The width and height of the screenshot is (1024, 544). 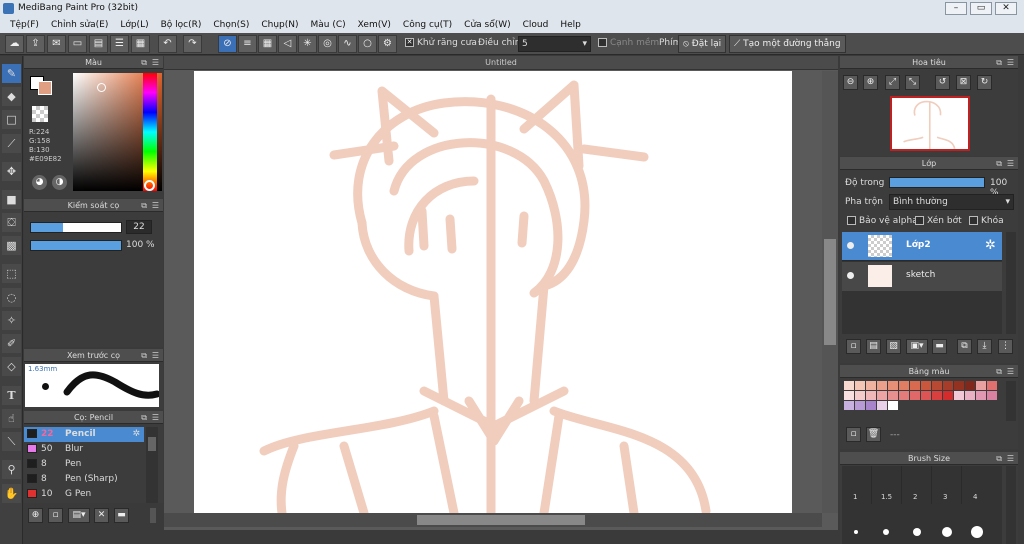 What do you see at coordinates (942, 82) in the screenshot?
I see `rotate-left-icon: ↺` at bounding box center [942, 82].